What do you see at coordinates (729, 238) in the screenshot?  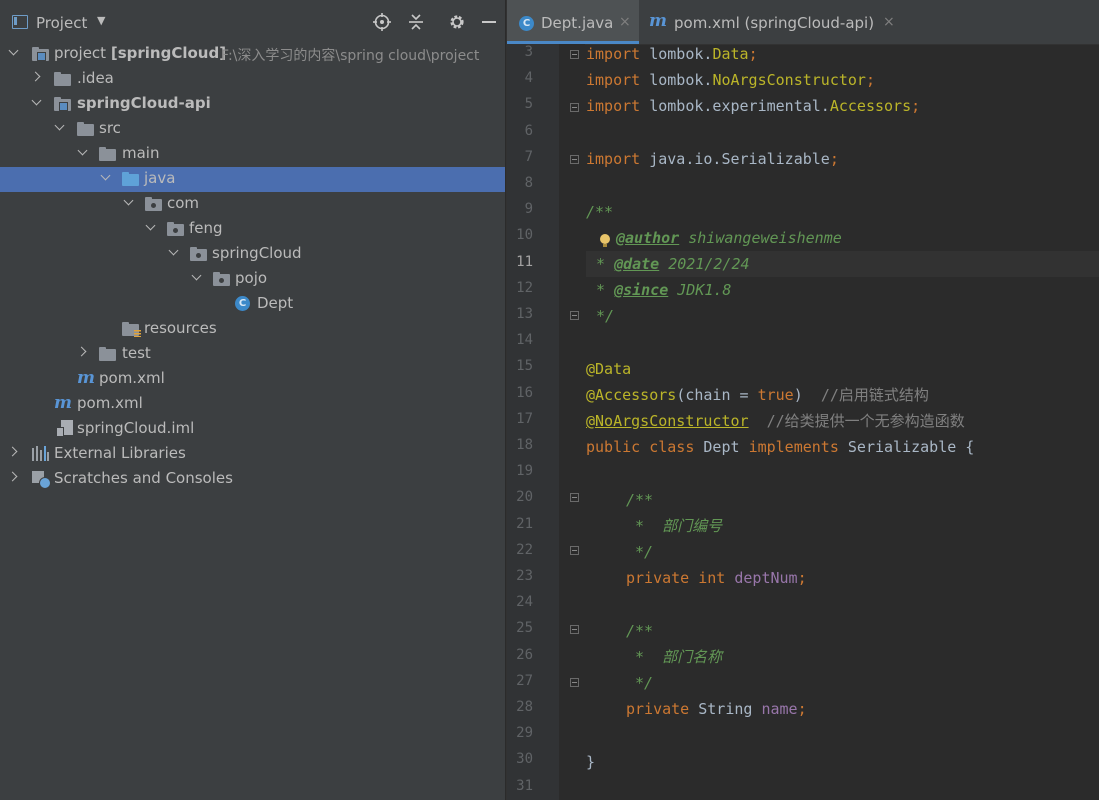 I see `code-line-10: @author shiwangeweishenme` at bounding box center [729, 238].